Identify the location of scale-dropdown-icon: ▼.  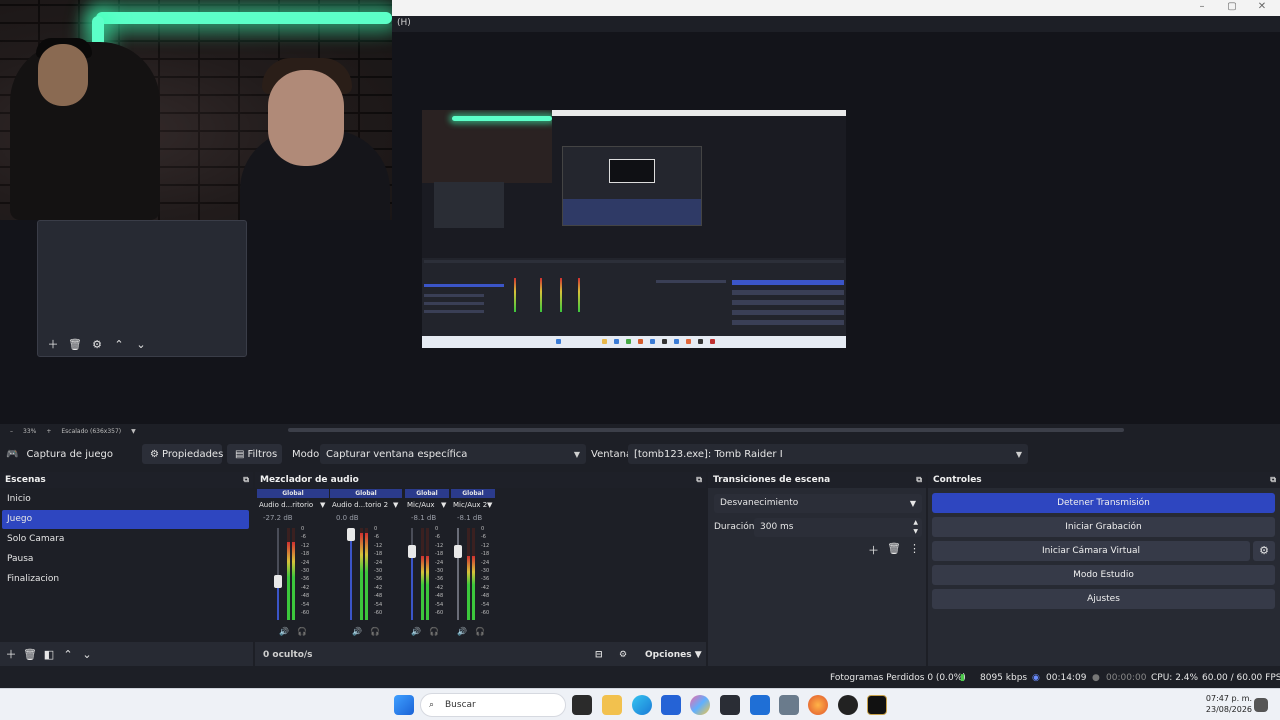
(133, 431).